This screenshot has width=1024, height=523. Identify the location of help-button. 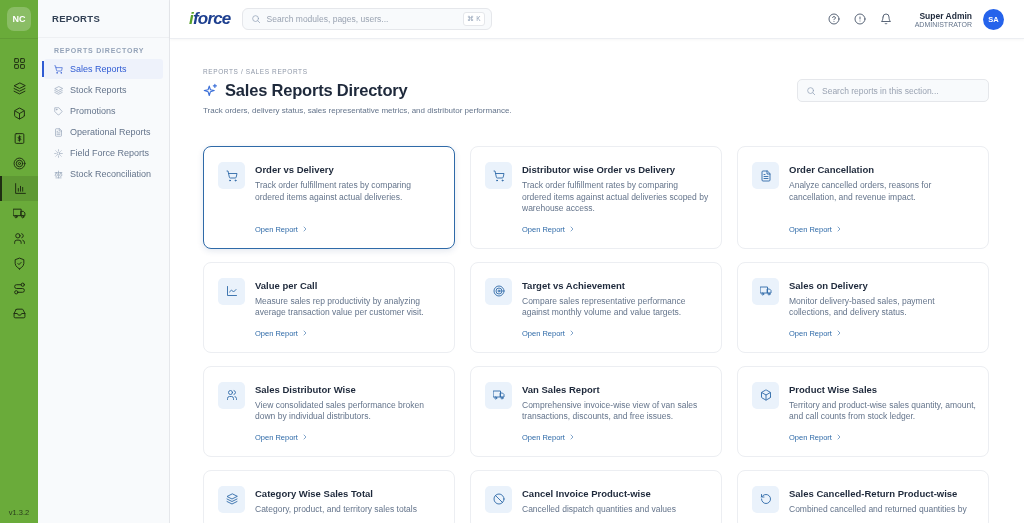
(833, 19).